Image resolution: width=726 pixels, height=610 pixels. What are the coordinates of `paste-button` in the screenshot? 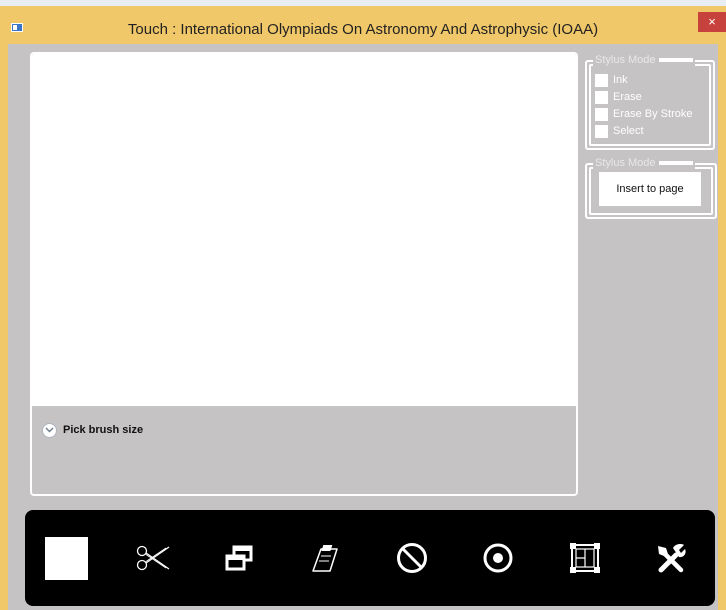 It's located at (326, 558).